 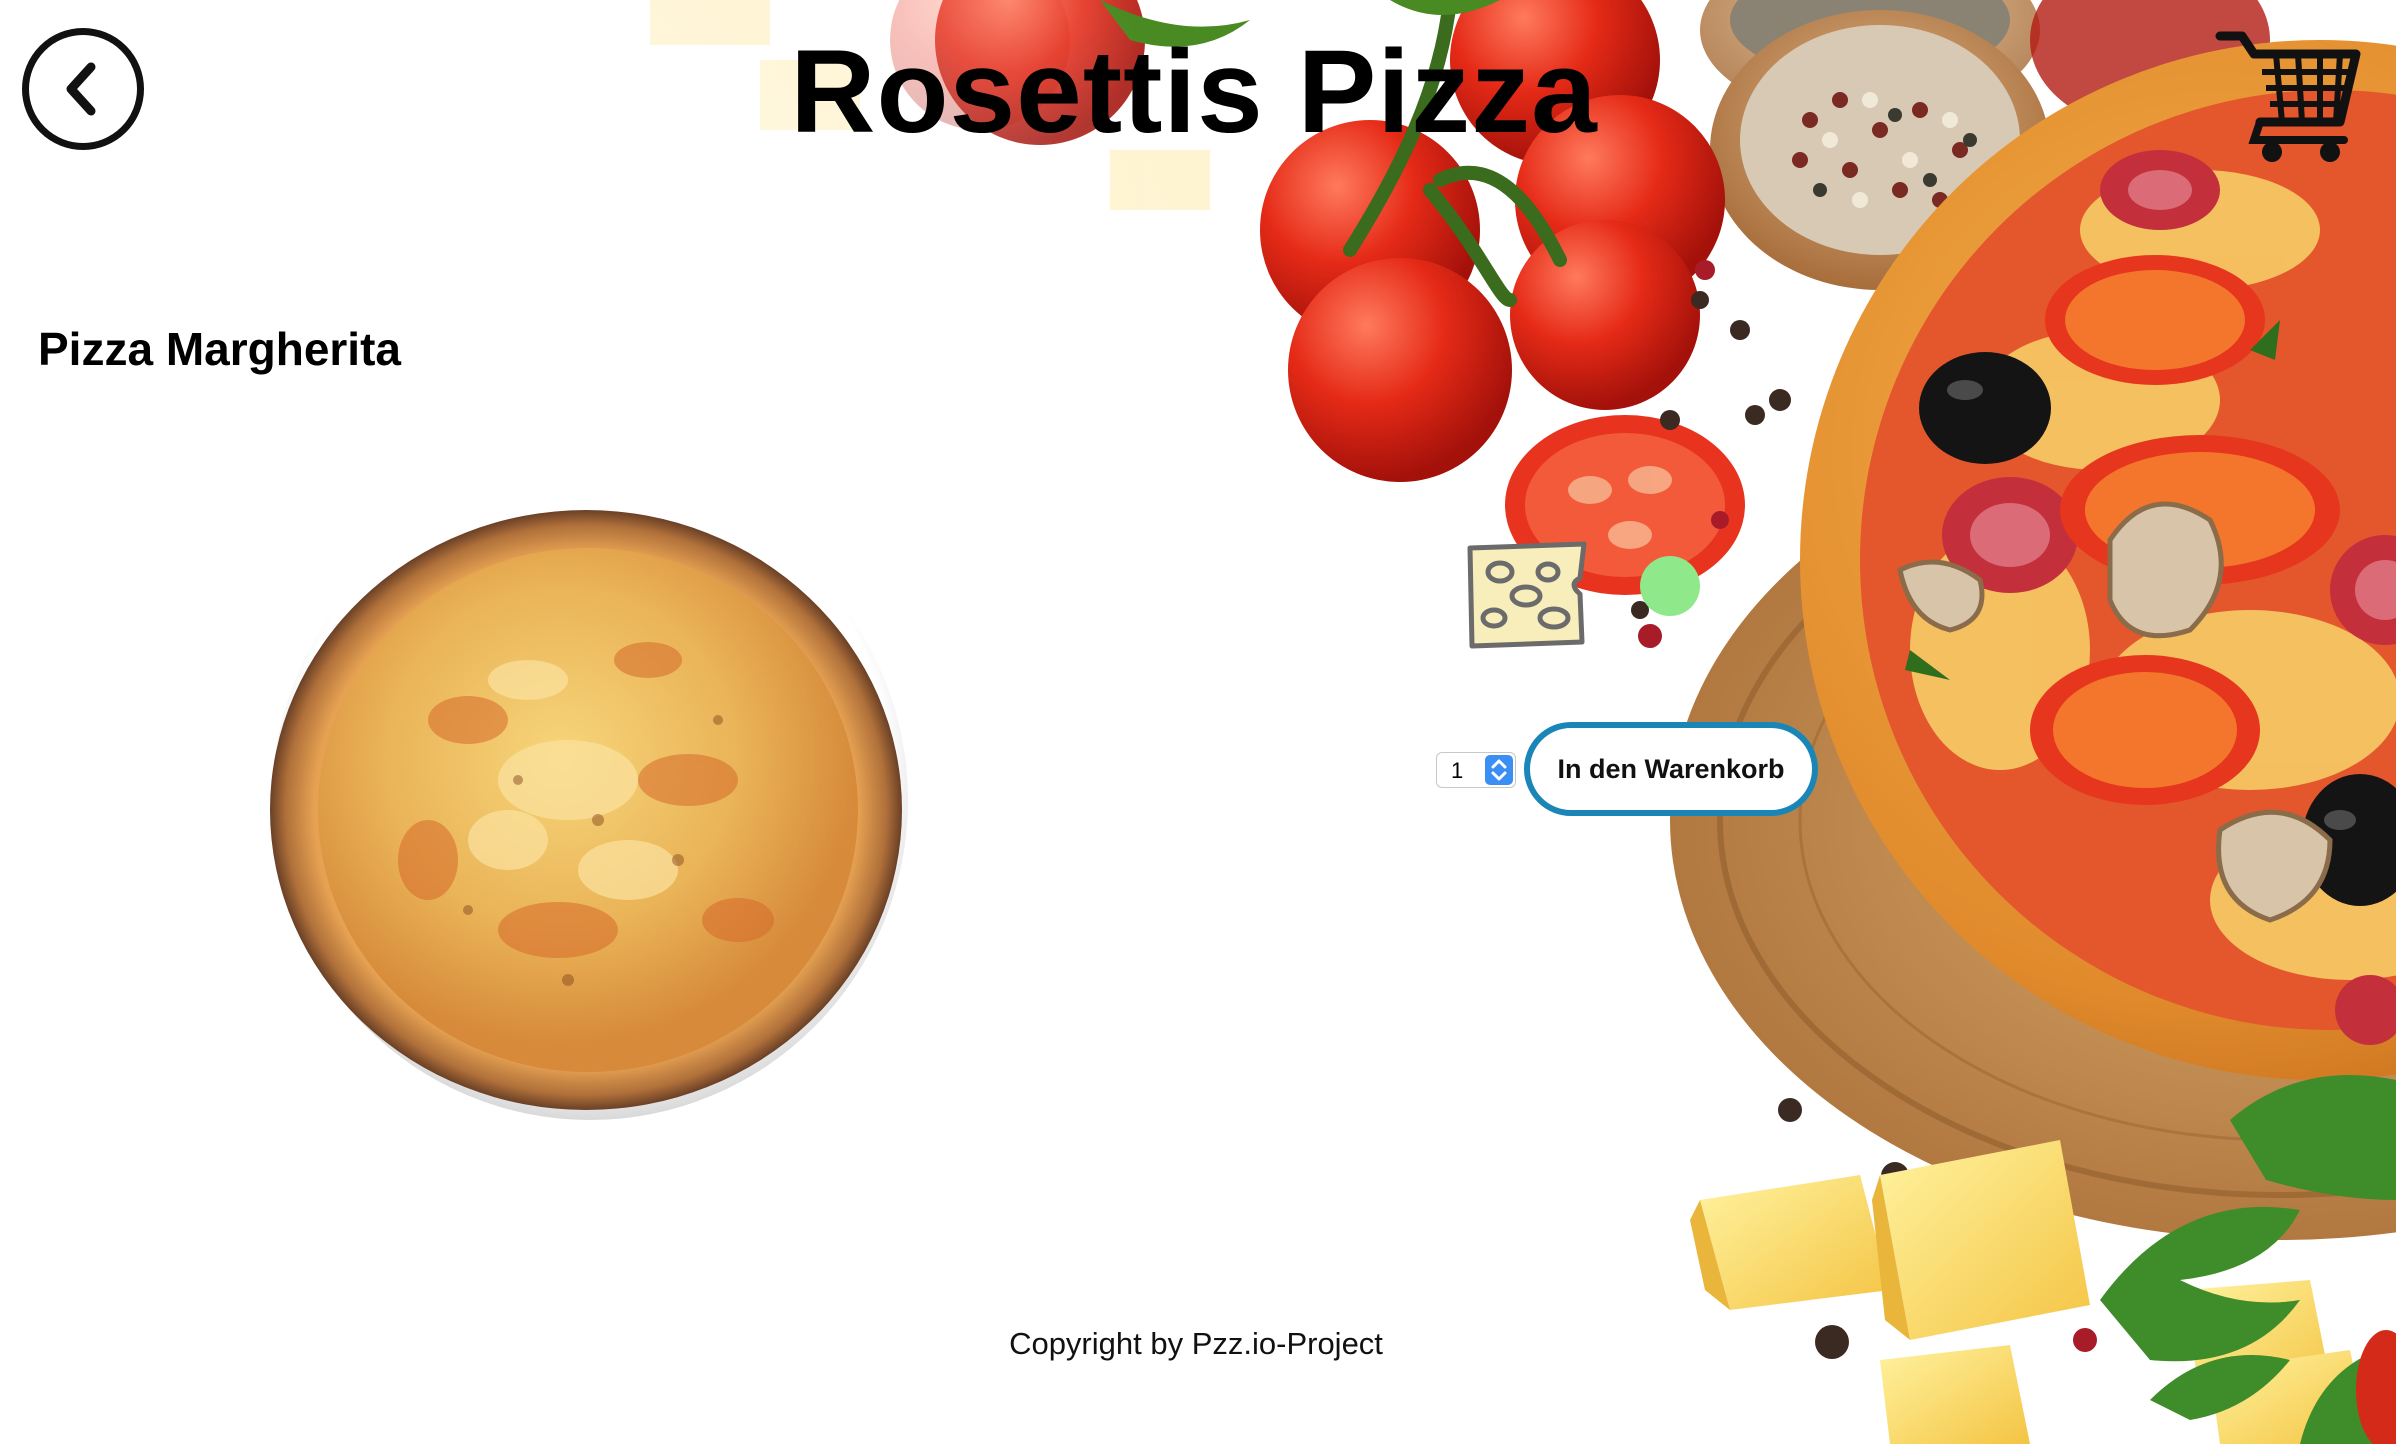 I want to click on shopping-cart-icon, so click(x=2288, y=96).